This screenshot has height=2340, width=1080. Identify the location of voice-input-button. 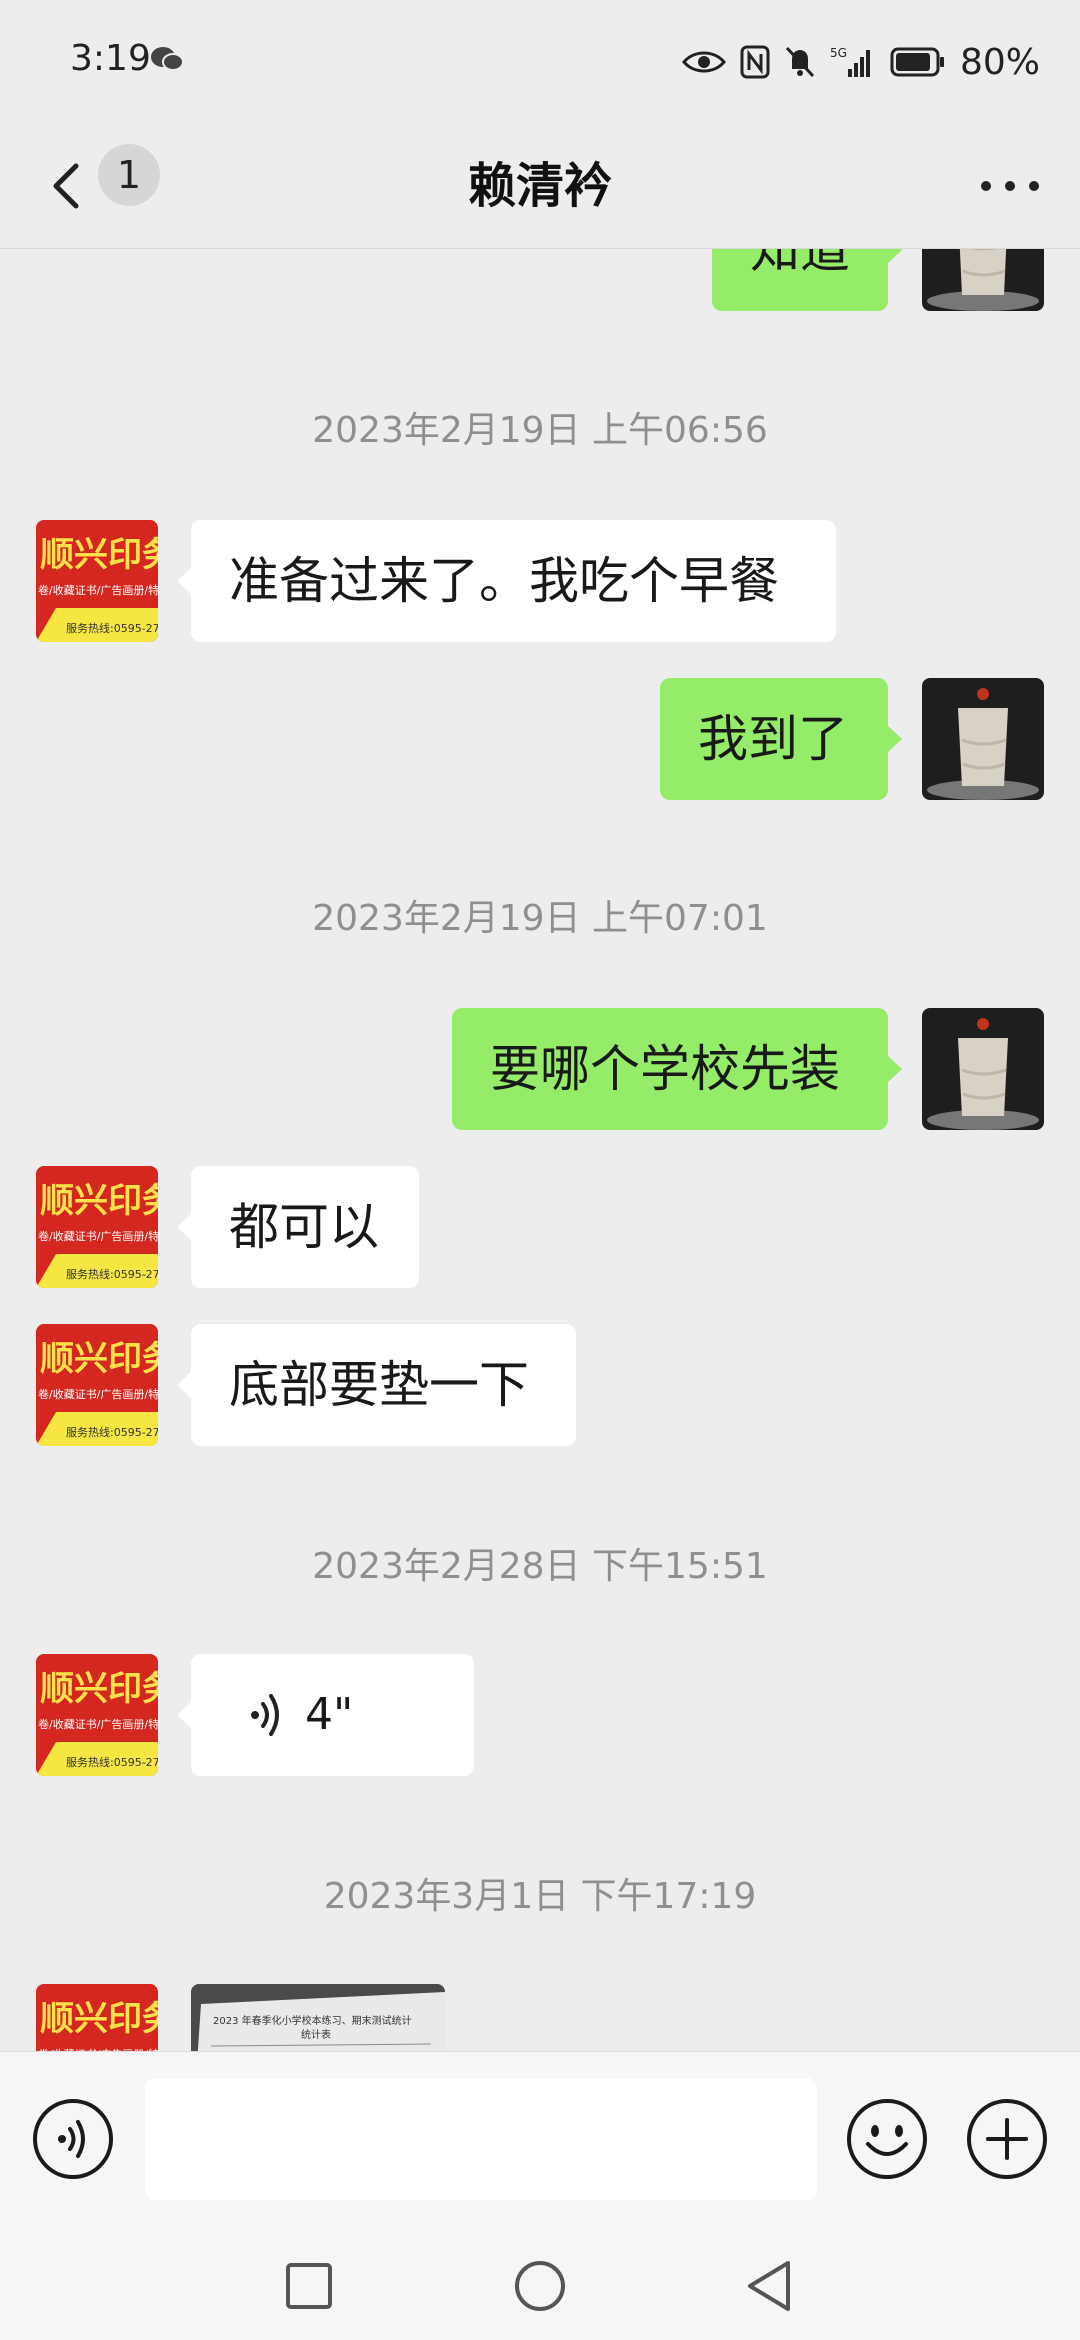
(73, 2139).